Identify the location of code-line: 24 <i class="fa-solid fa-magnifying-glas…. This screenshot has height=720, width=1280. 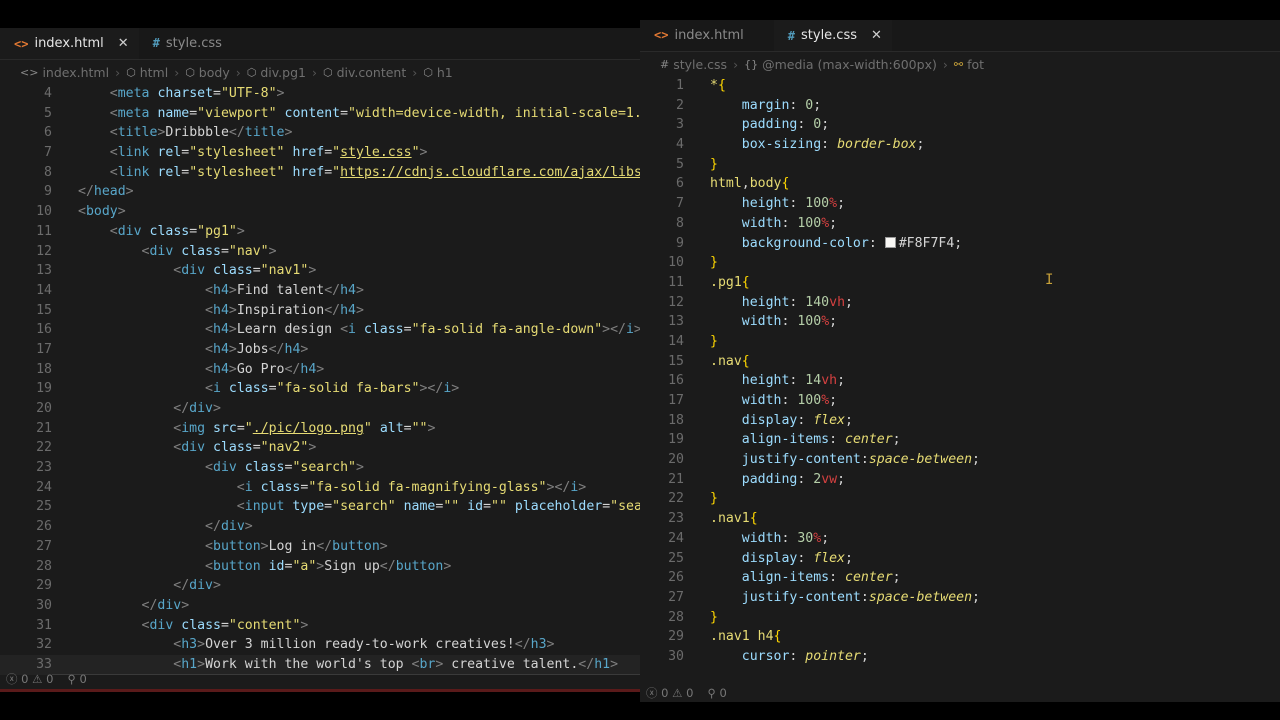
(320, 488).